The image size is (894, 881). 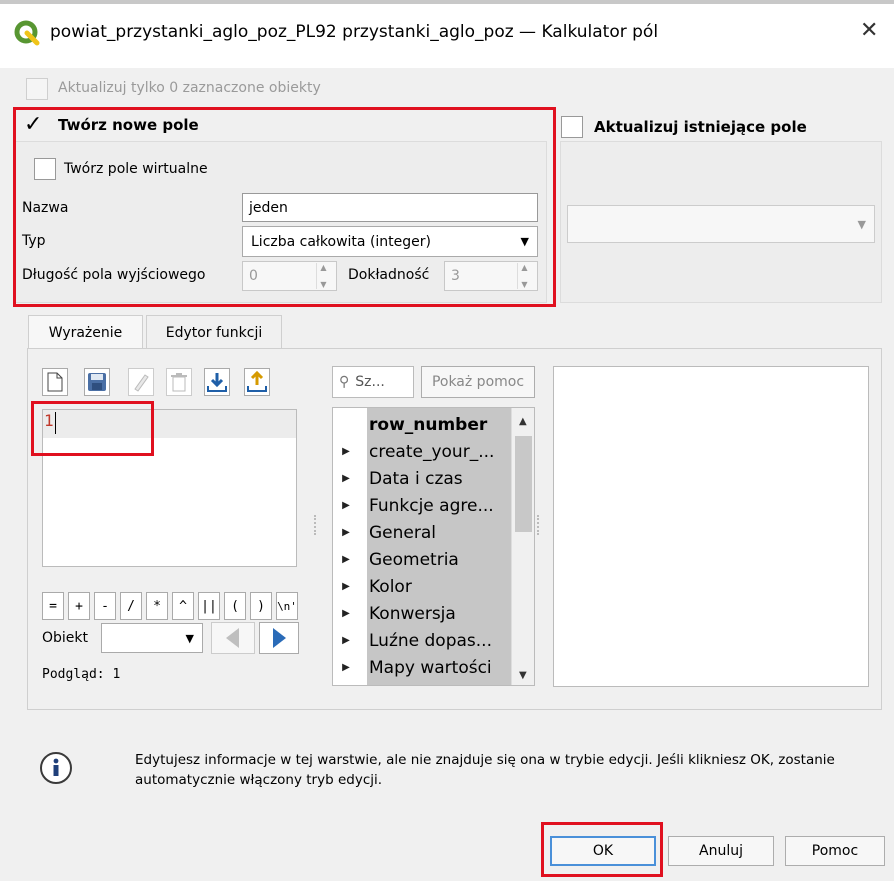 I want to click on operator-newline-button: \n', so click(x=287, y=606).